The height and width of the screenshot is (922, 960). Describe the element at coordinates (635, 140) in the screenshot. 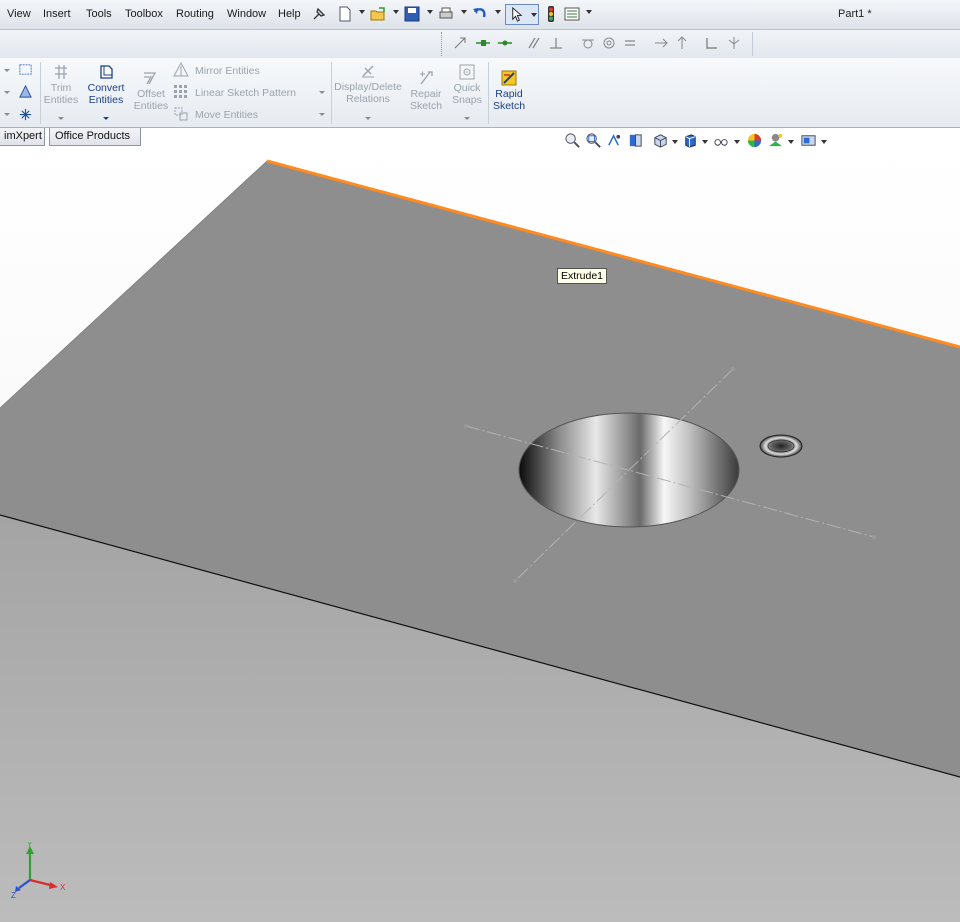

I see `section-view-icon` at that location.